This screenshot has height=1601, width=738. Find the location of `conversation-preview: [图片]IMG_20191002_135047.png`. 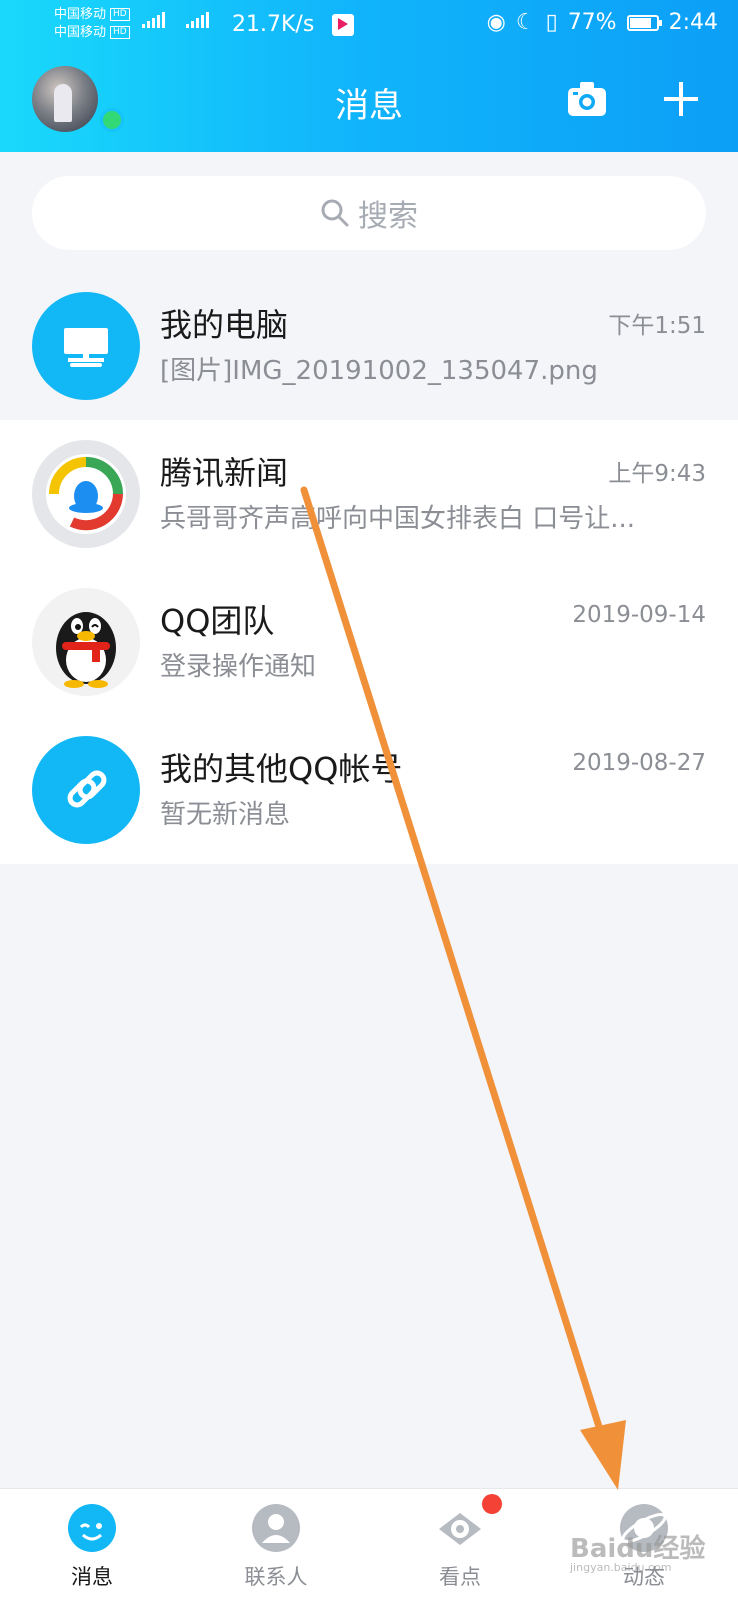

conversation-preview: [图片]IMG_20191002_135047.png is located at coordinates (379, 371).